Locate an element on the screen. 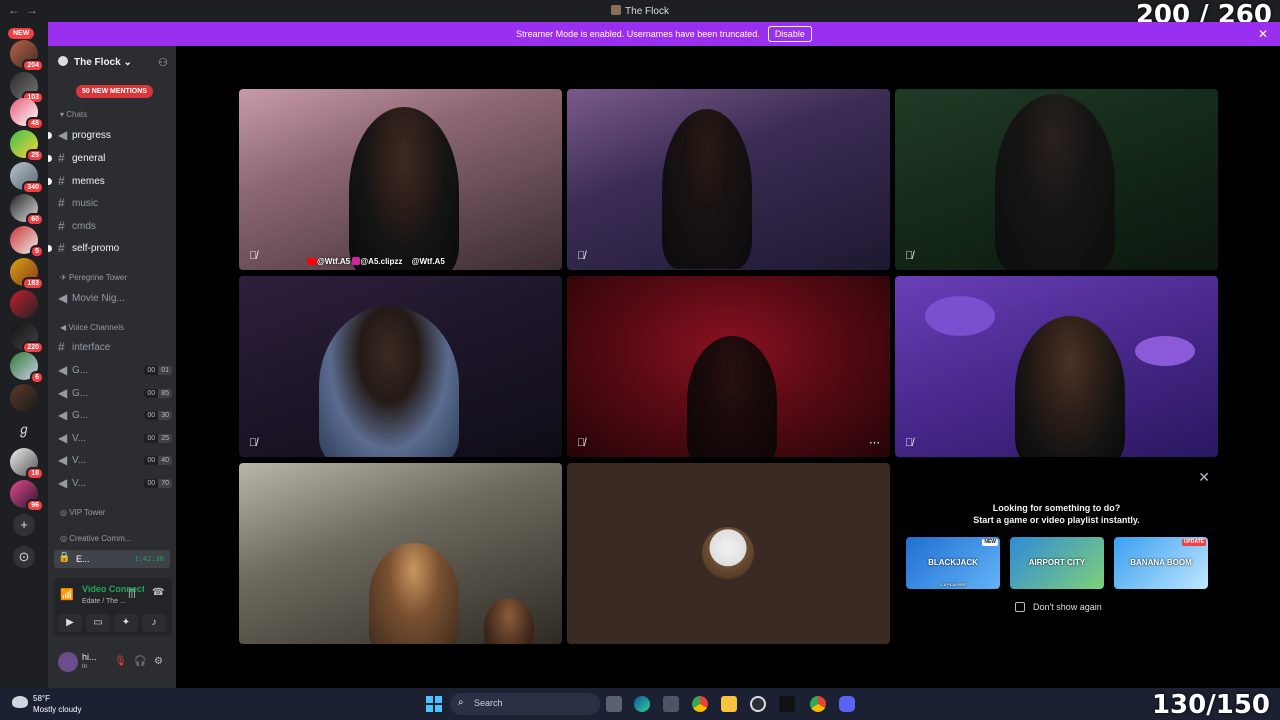  activity-heading: Looking for something to do? is located at coordinates (1056, 508).